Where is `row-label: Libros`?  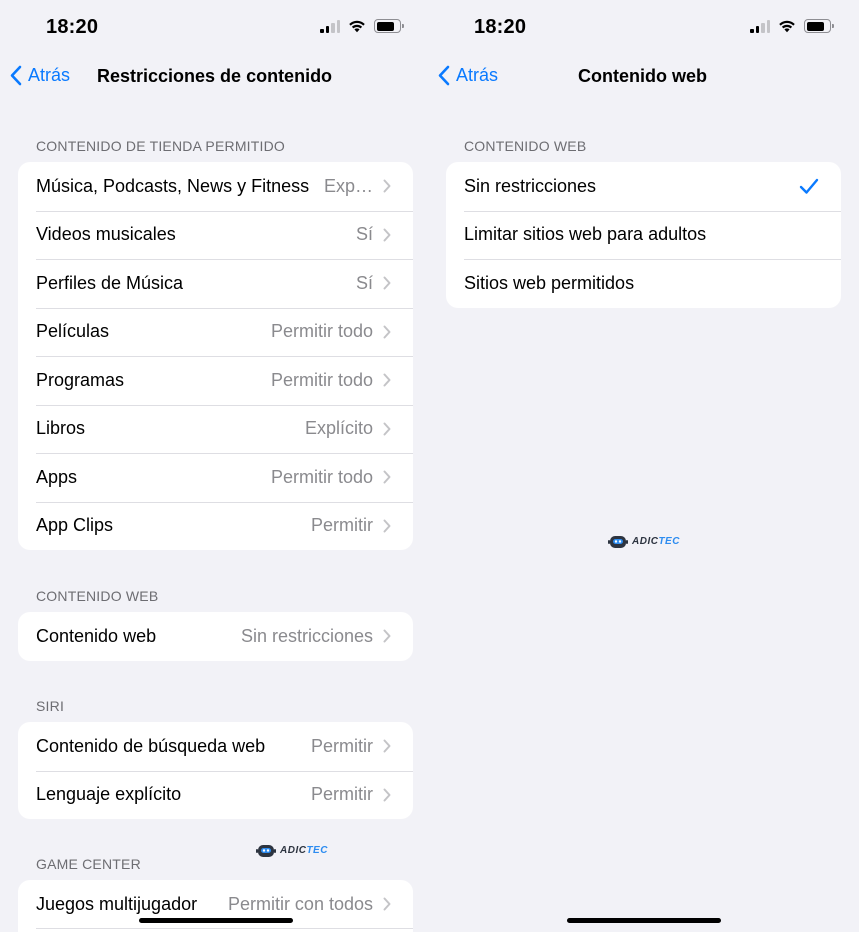
row-label: Libros is located at coordinates (61, 428).